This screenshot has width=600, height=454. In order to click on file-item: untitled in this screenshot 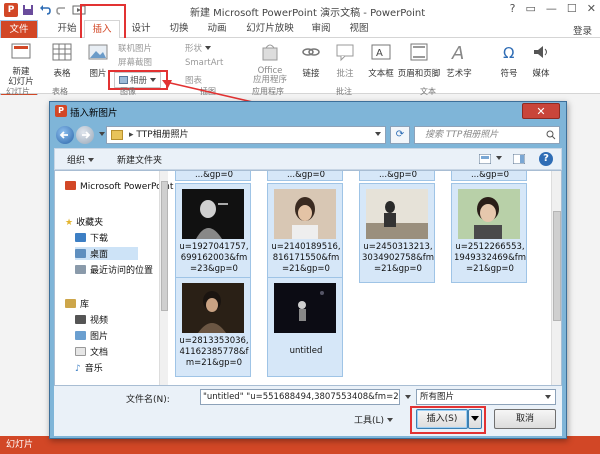, I will do `click(305, 327)`.